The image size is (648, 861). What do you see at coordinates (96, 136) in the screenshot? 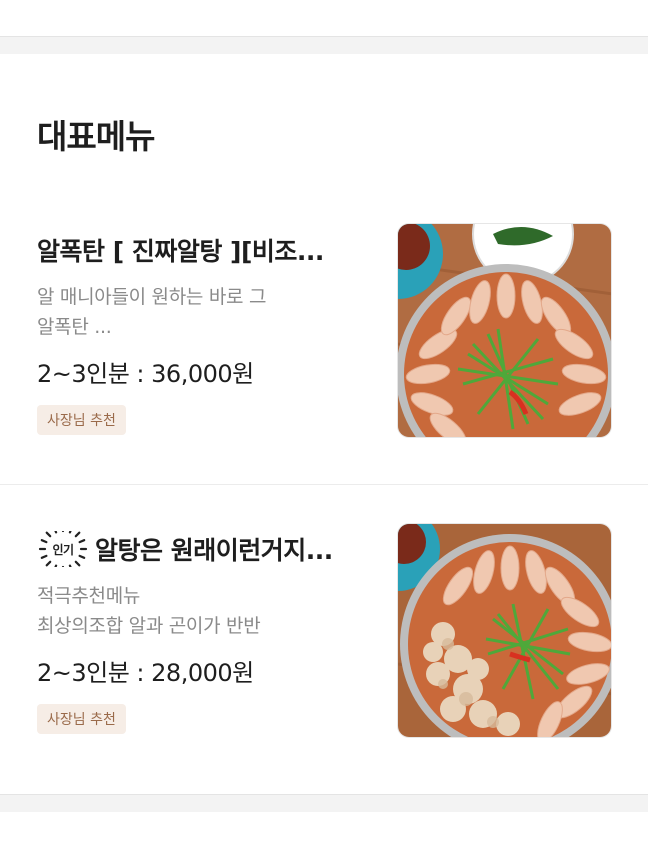
I see `section-title: 대표메뉴` at bounding box center [96, 136].